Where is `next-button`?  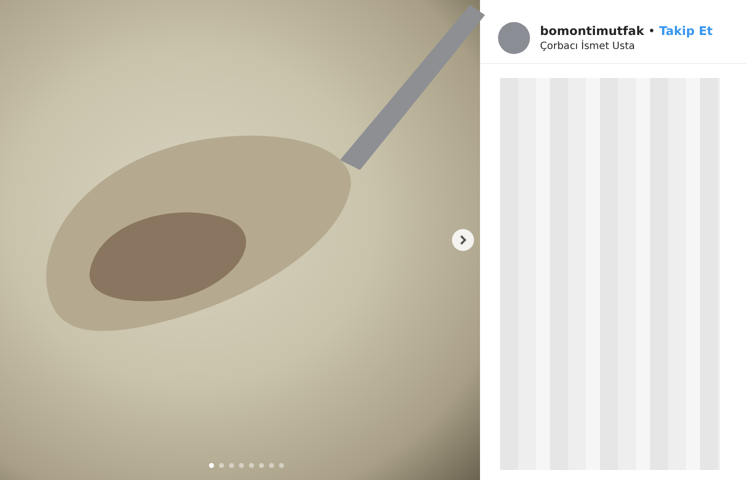
next-button is located at coordinates (463, 240).